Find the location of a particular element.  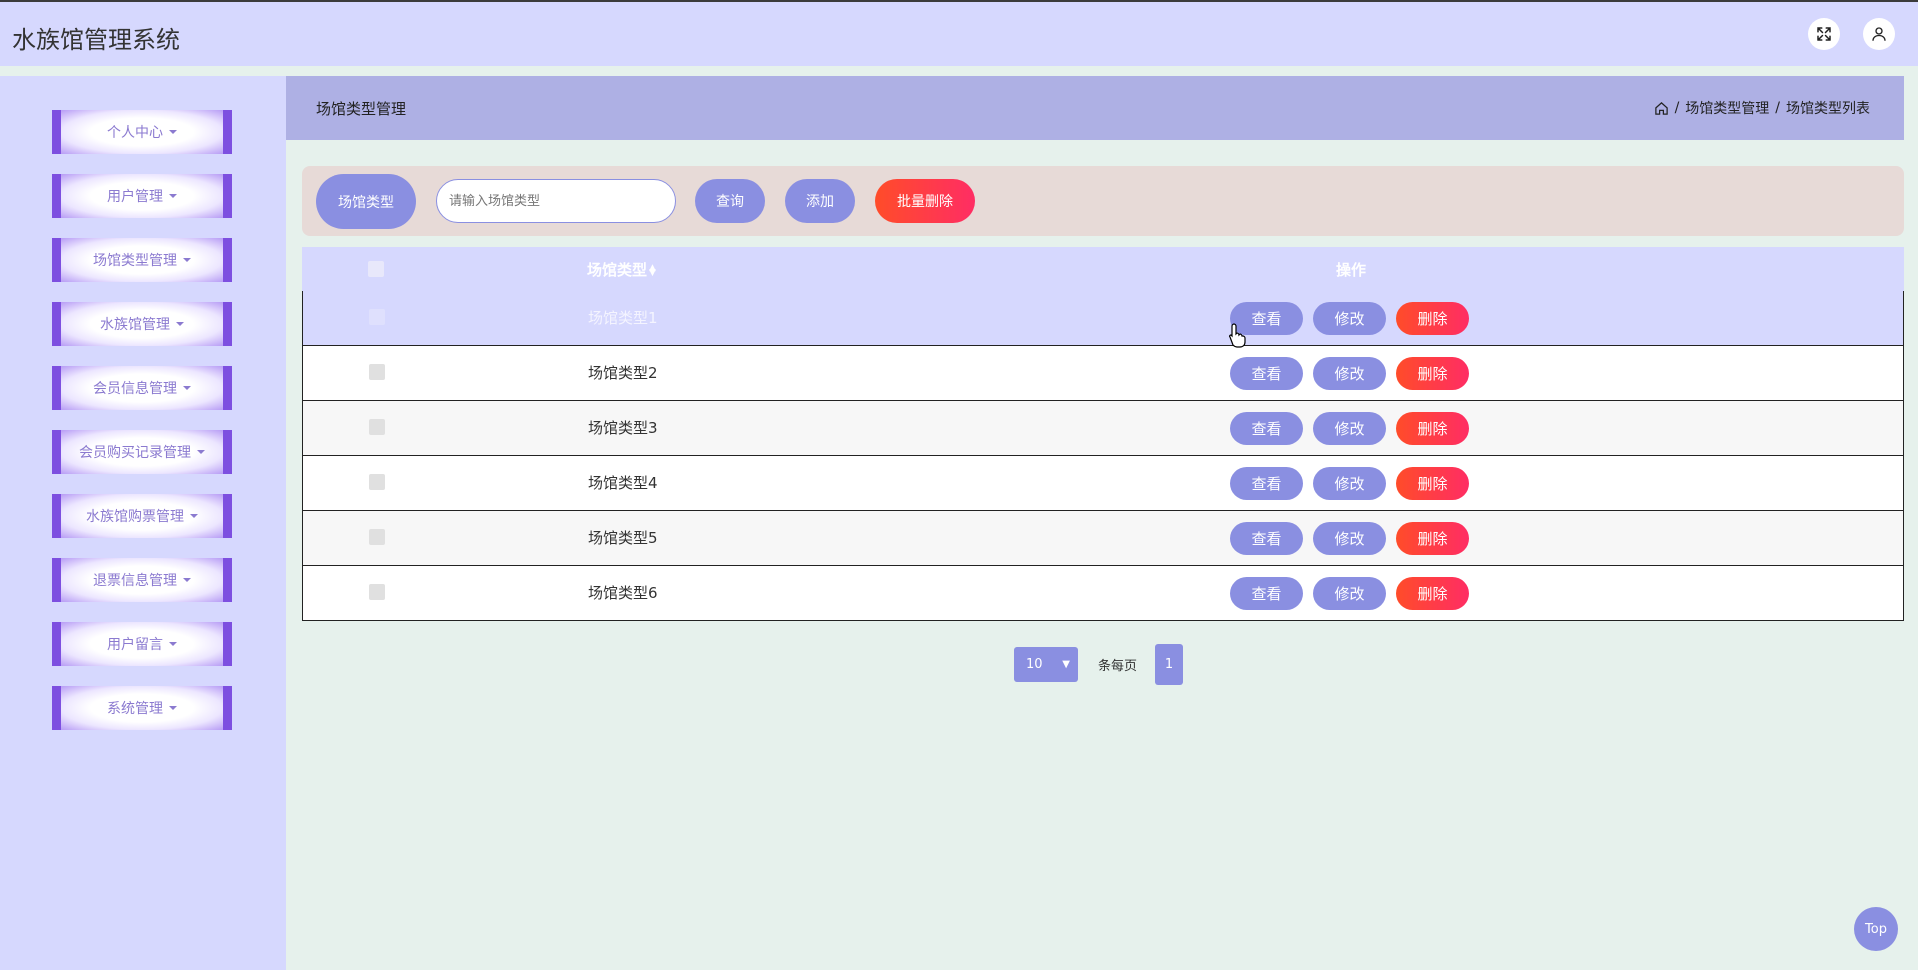

sidebar-item-personal-center: 个人中心 is located at coordinates (142, 132).